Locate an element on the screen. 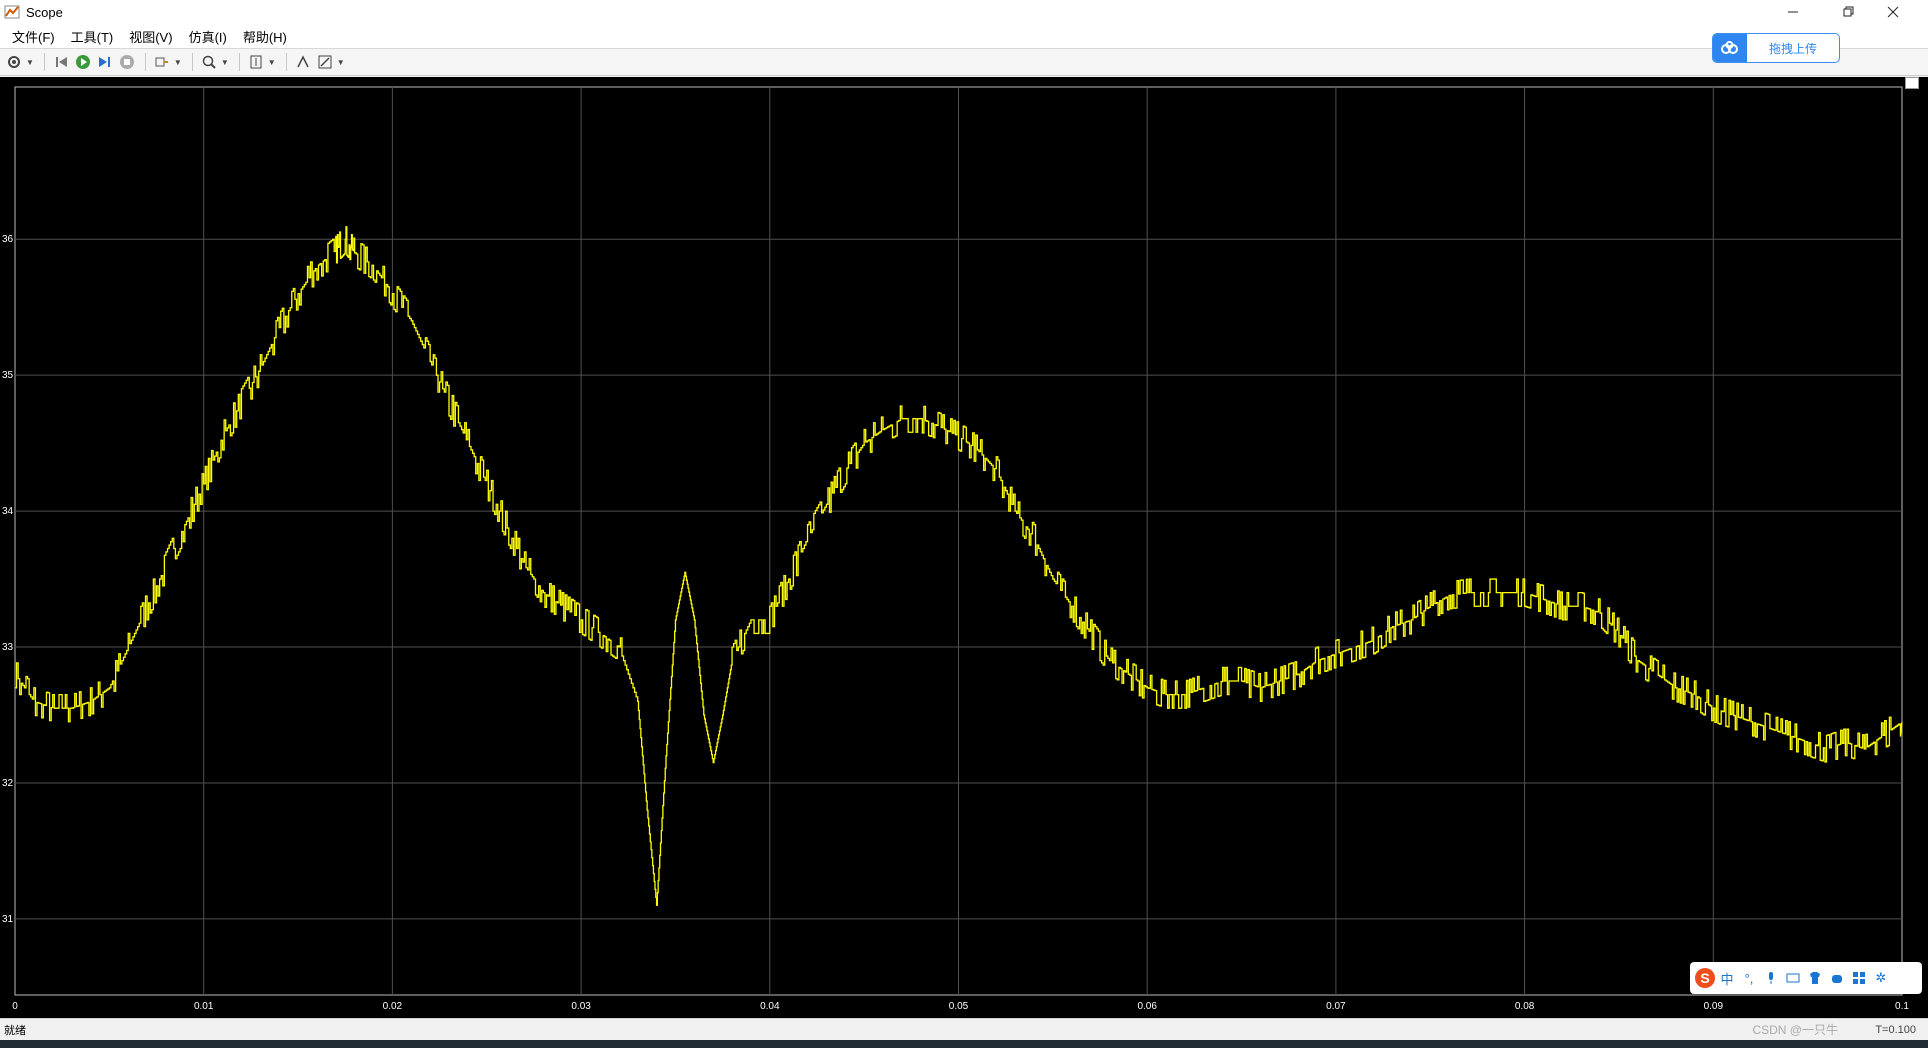  ime-chinese-mode-icon: 中 is located at coordinates (1727, 978).